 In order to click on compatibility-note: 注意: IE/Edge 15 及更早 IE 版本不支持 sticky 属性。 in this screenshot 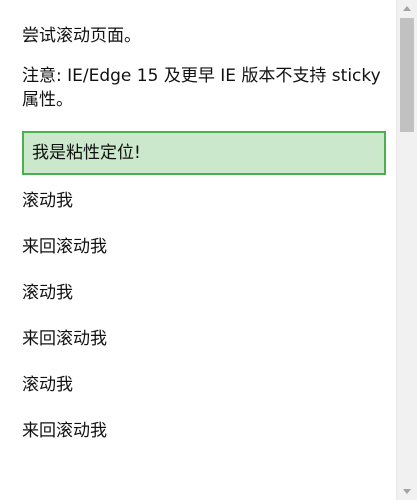, I will do `click(201, 88)`.